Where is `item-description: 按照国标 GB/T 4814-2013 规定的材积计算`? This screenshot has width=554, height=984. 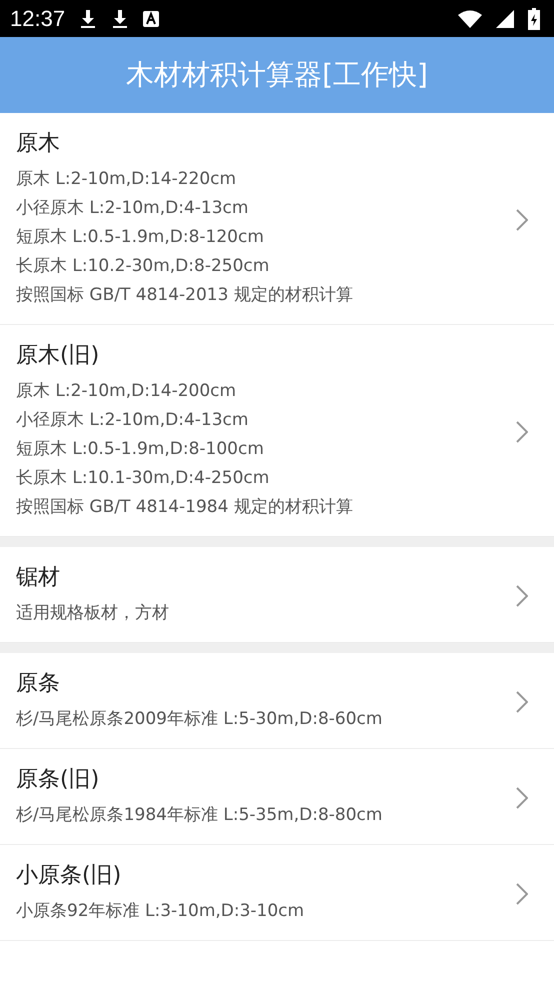 item-description: 按照国标 GB/T 4814-2013 规定的材积计算 is located at coordinates (185, 295).